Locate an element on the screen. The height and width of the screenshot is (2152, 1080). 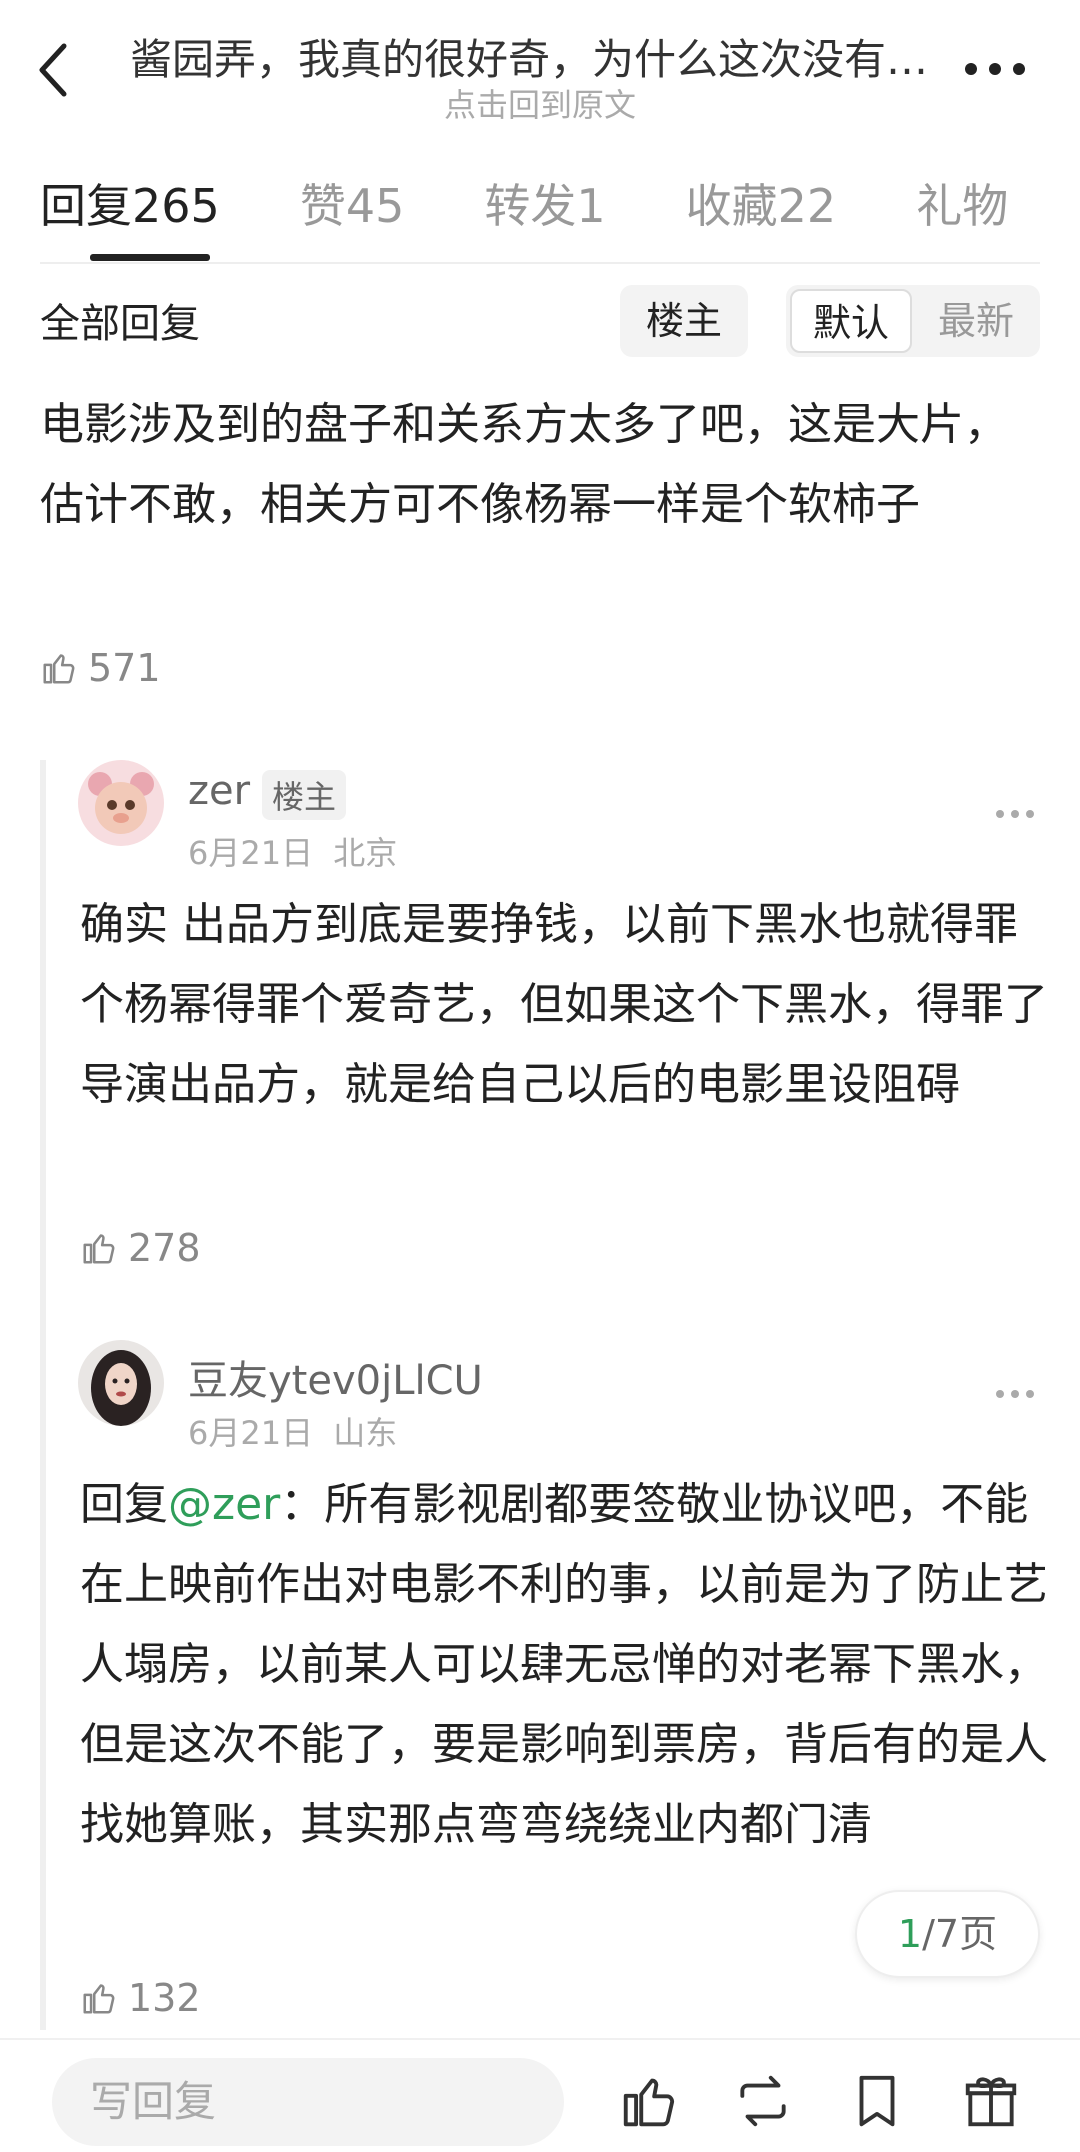
reply-location: 山东 is located at coordinates (365, 1433).